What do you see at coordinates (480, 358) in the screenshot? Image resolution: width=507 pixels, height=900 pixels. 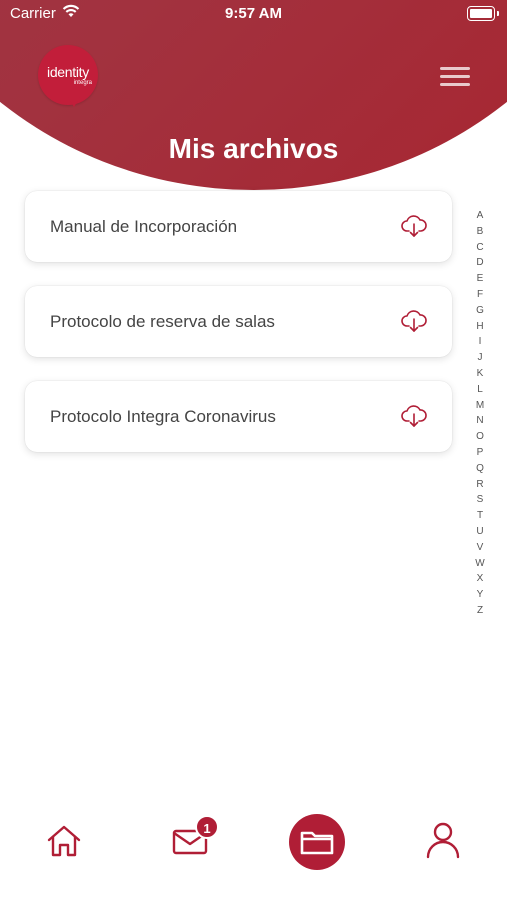 I see `alphabet-index-letter: J` at bounding box center [480, 358].